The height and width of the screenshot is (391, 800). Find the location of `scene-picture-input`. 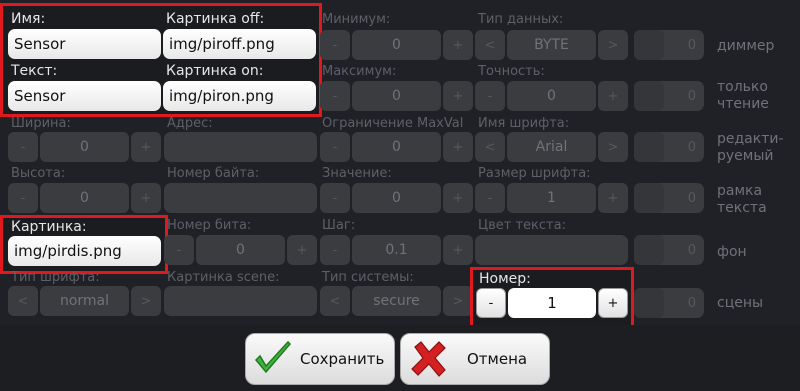

scene-picture-input is located at coordinates (240, 301).